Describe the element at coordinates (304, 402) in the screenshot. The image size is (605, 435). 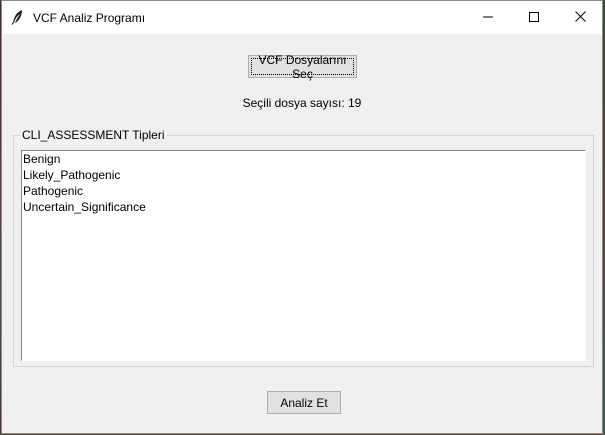
I see `analyze-button: Analiz Et` at that location.